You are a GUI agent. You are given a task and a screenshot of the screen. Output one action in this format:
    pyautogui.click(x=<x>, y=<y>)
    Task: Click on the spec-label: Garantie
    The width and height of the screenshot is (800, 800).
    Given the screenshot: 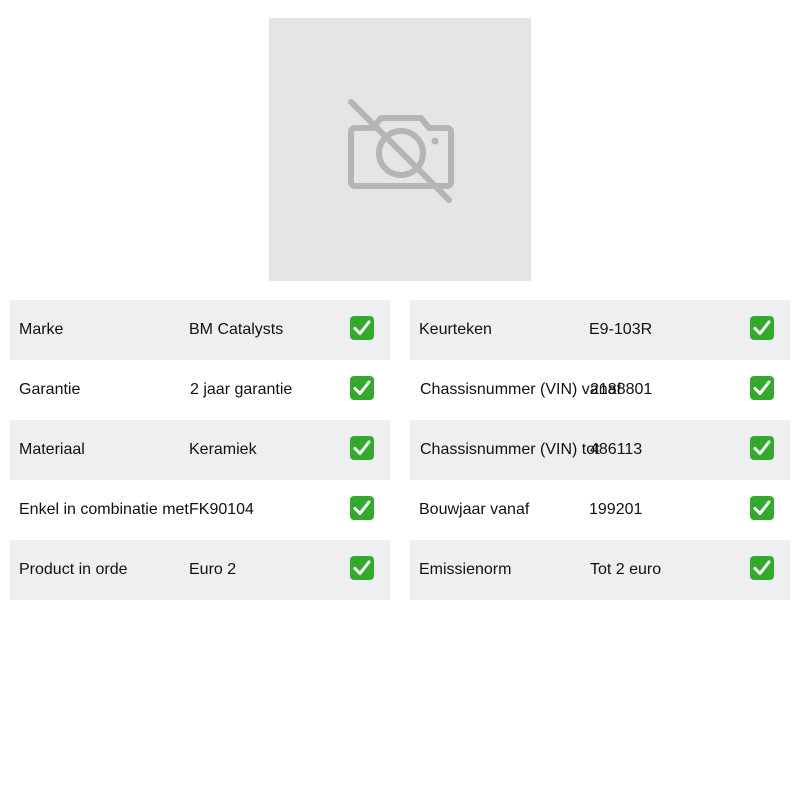 What is the action you would take?
    pyautogui.click(x=50, y=389)
    